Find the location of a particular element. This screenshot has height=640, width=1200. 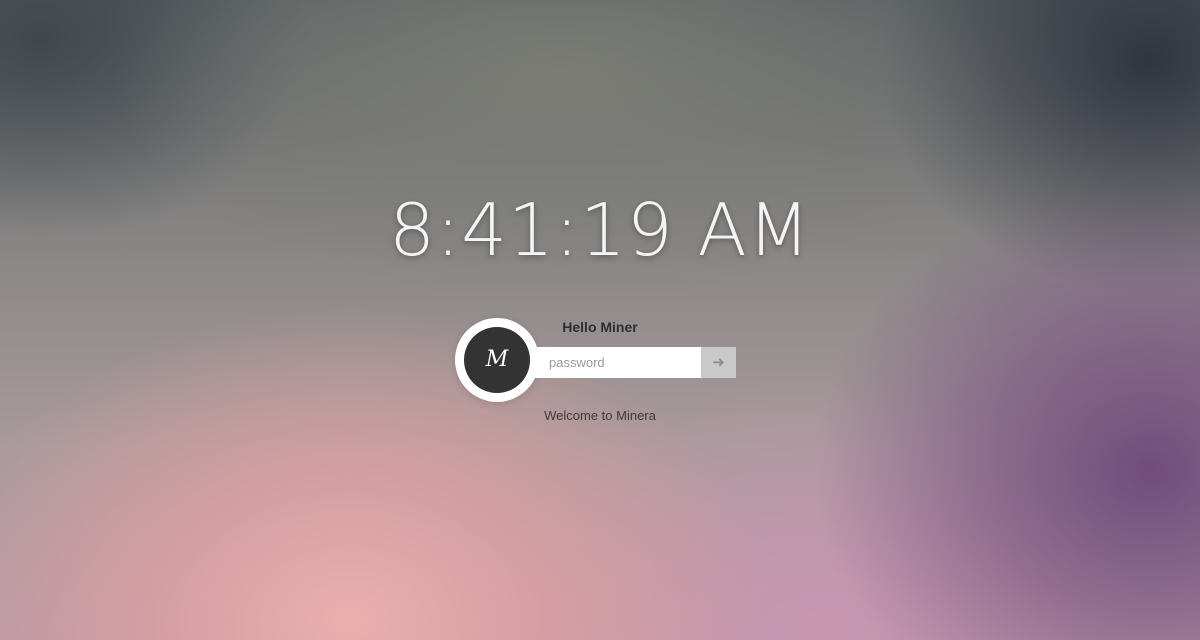

submit-button: ➜ is located at coordinates (718, 362).